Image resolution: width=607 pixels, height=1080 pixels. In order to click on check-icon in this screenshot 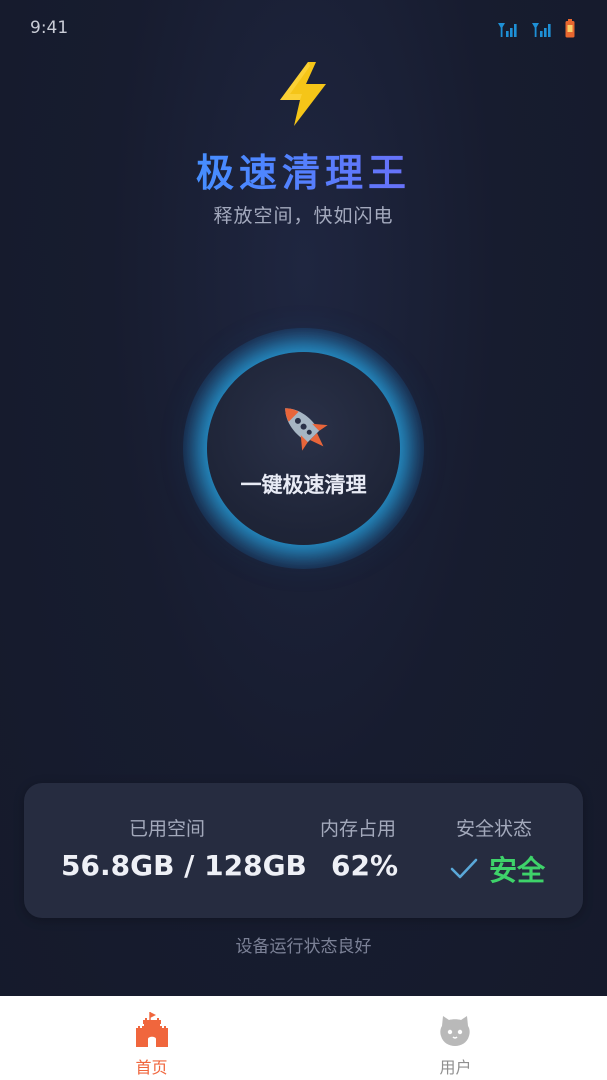, I will do `click(464, 868)`.